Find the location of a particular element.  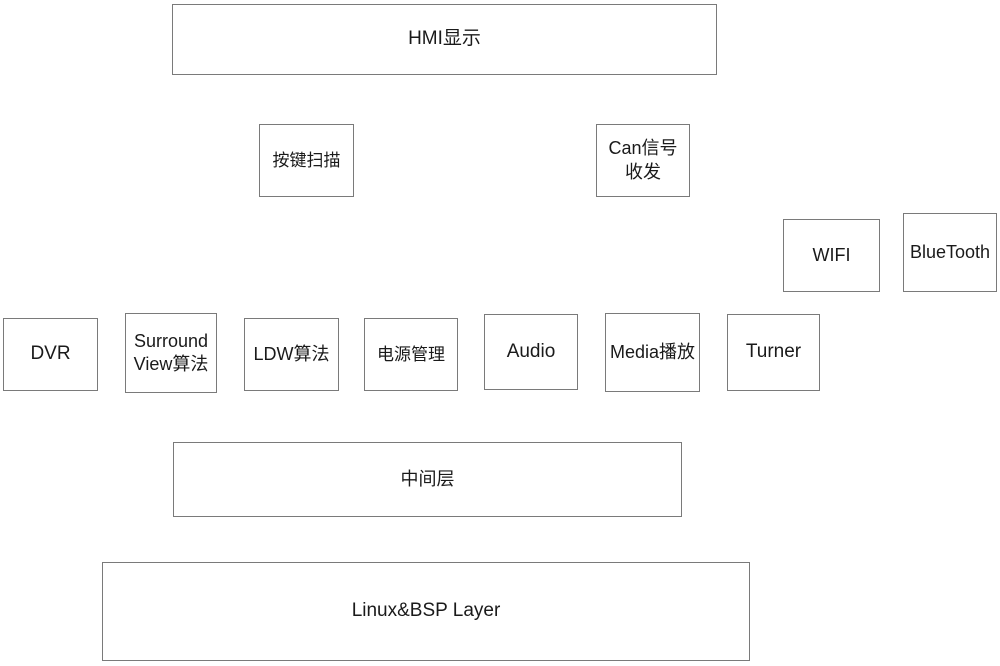

node-bluetooth: BlueTooth is located at coordinates (950, 252).